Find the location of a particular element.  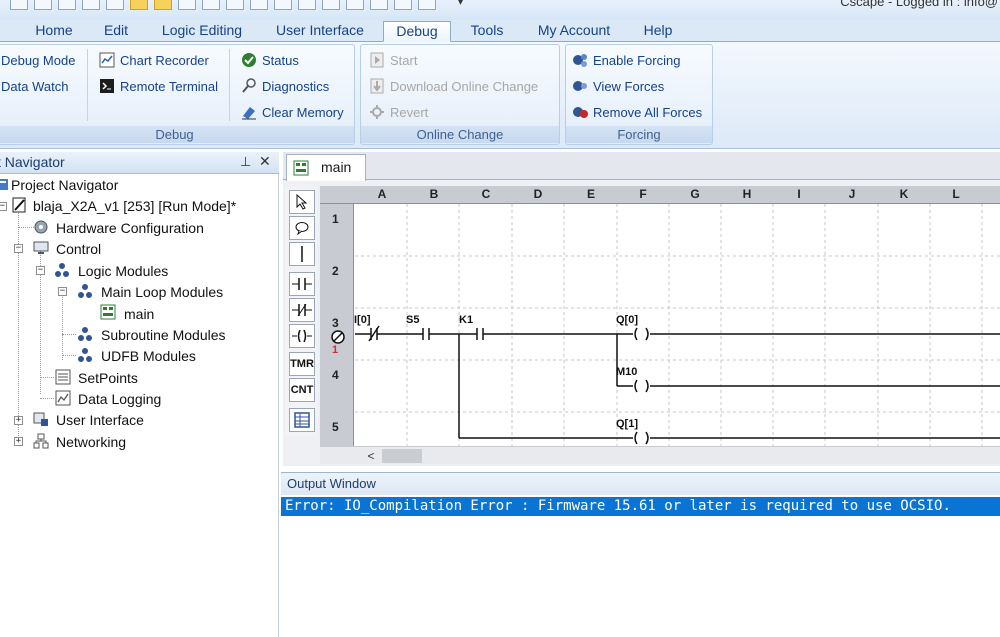

app-logo-icon is located at coordinates (19, 5).